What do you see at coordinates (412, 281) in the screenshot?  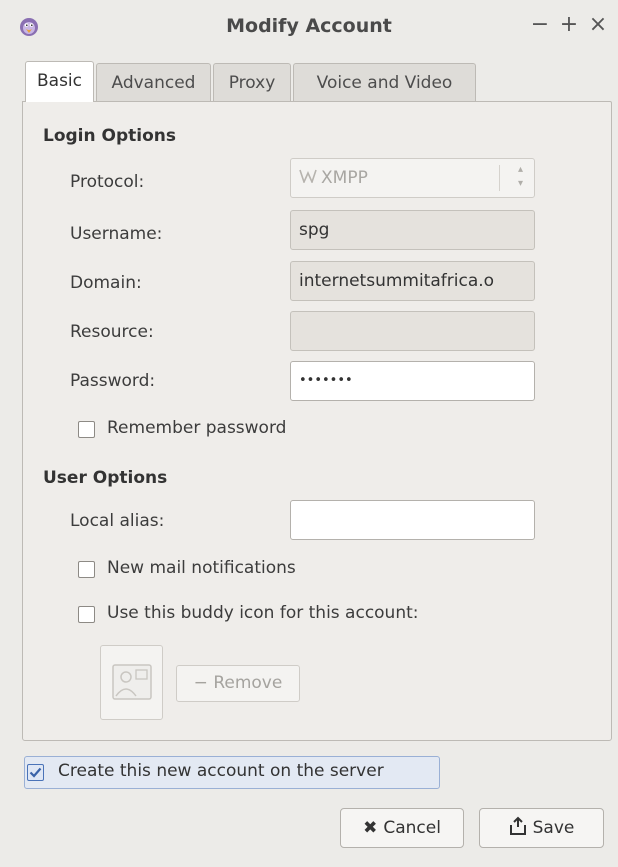 I see `domain-field: internetsummitafrica.o` at bounding box center [412, 281].